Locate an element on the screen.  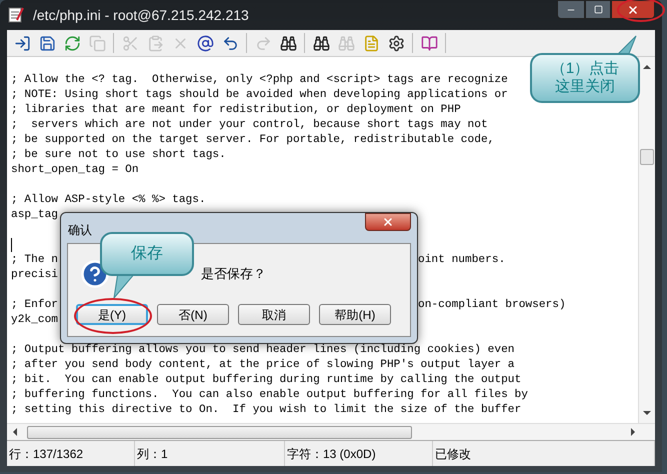
window-title: /etc/php.ini - root@67.215.242.213 is located at coordinates (141, 15).